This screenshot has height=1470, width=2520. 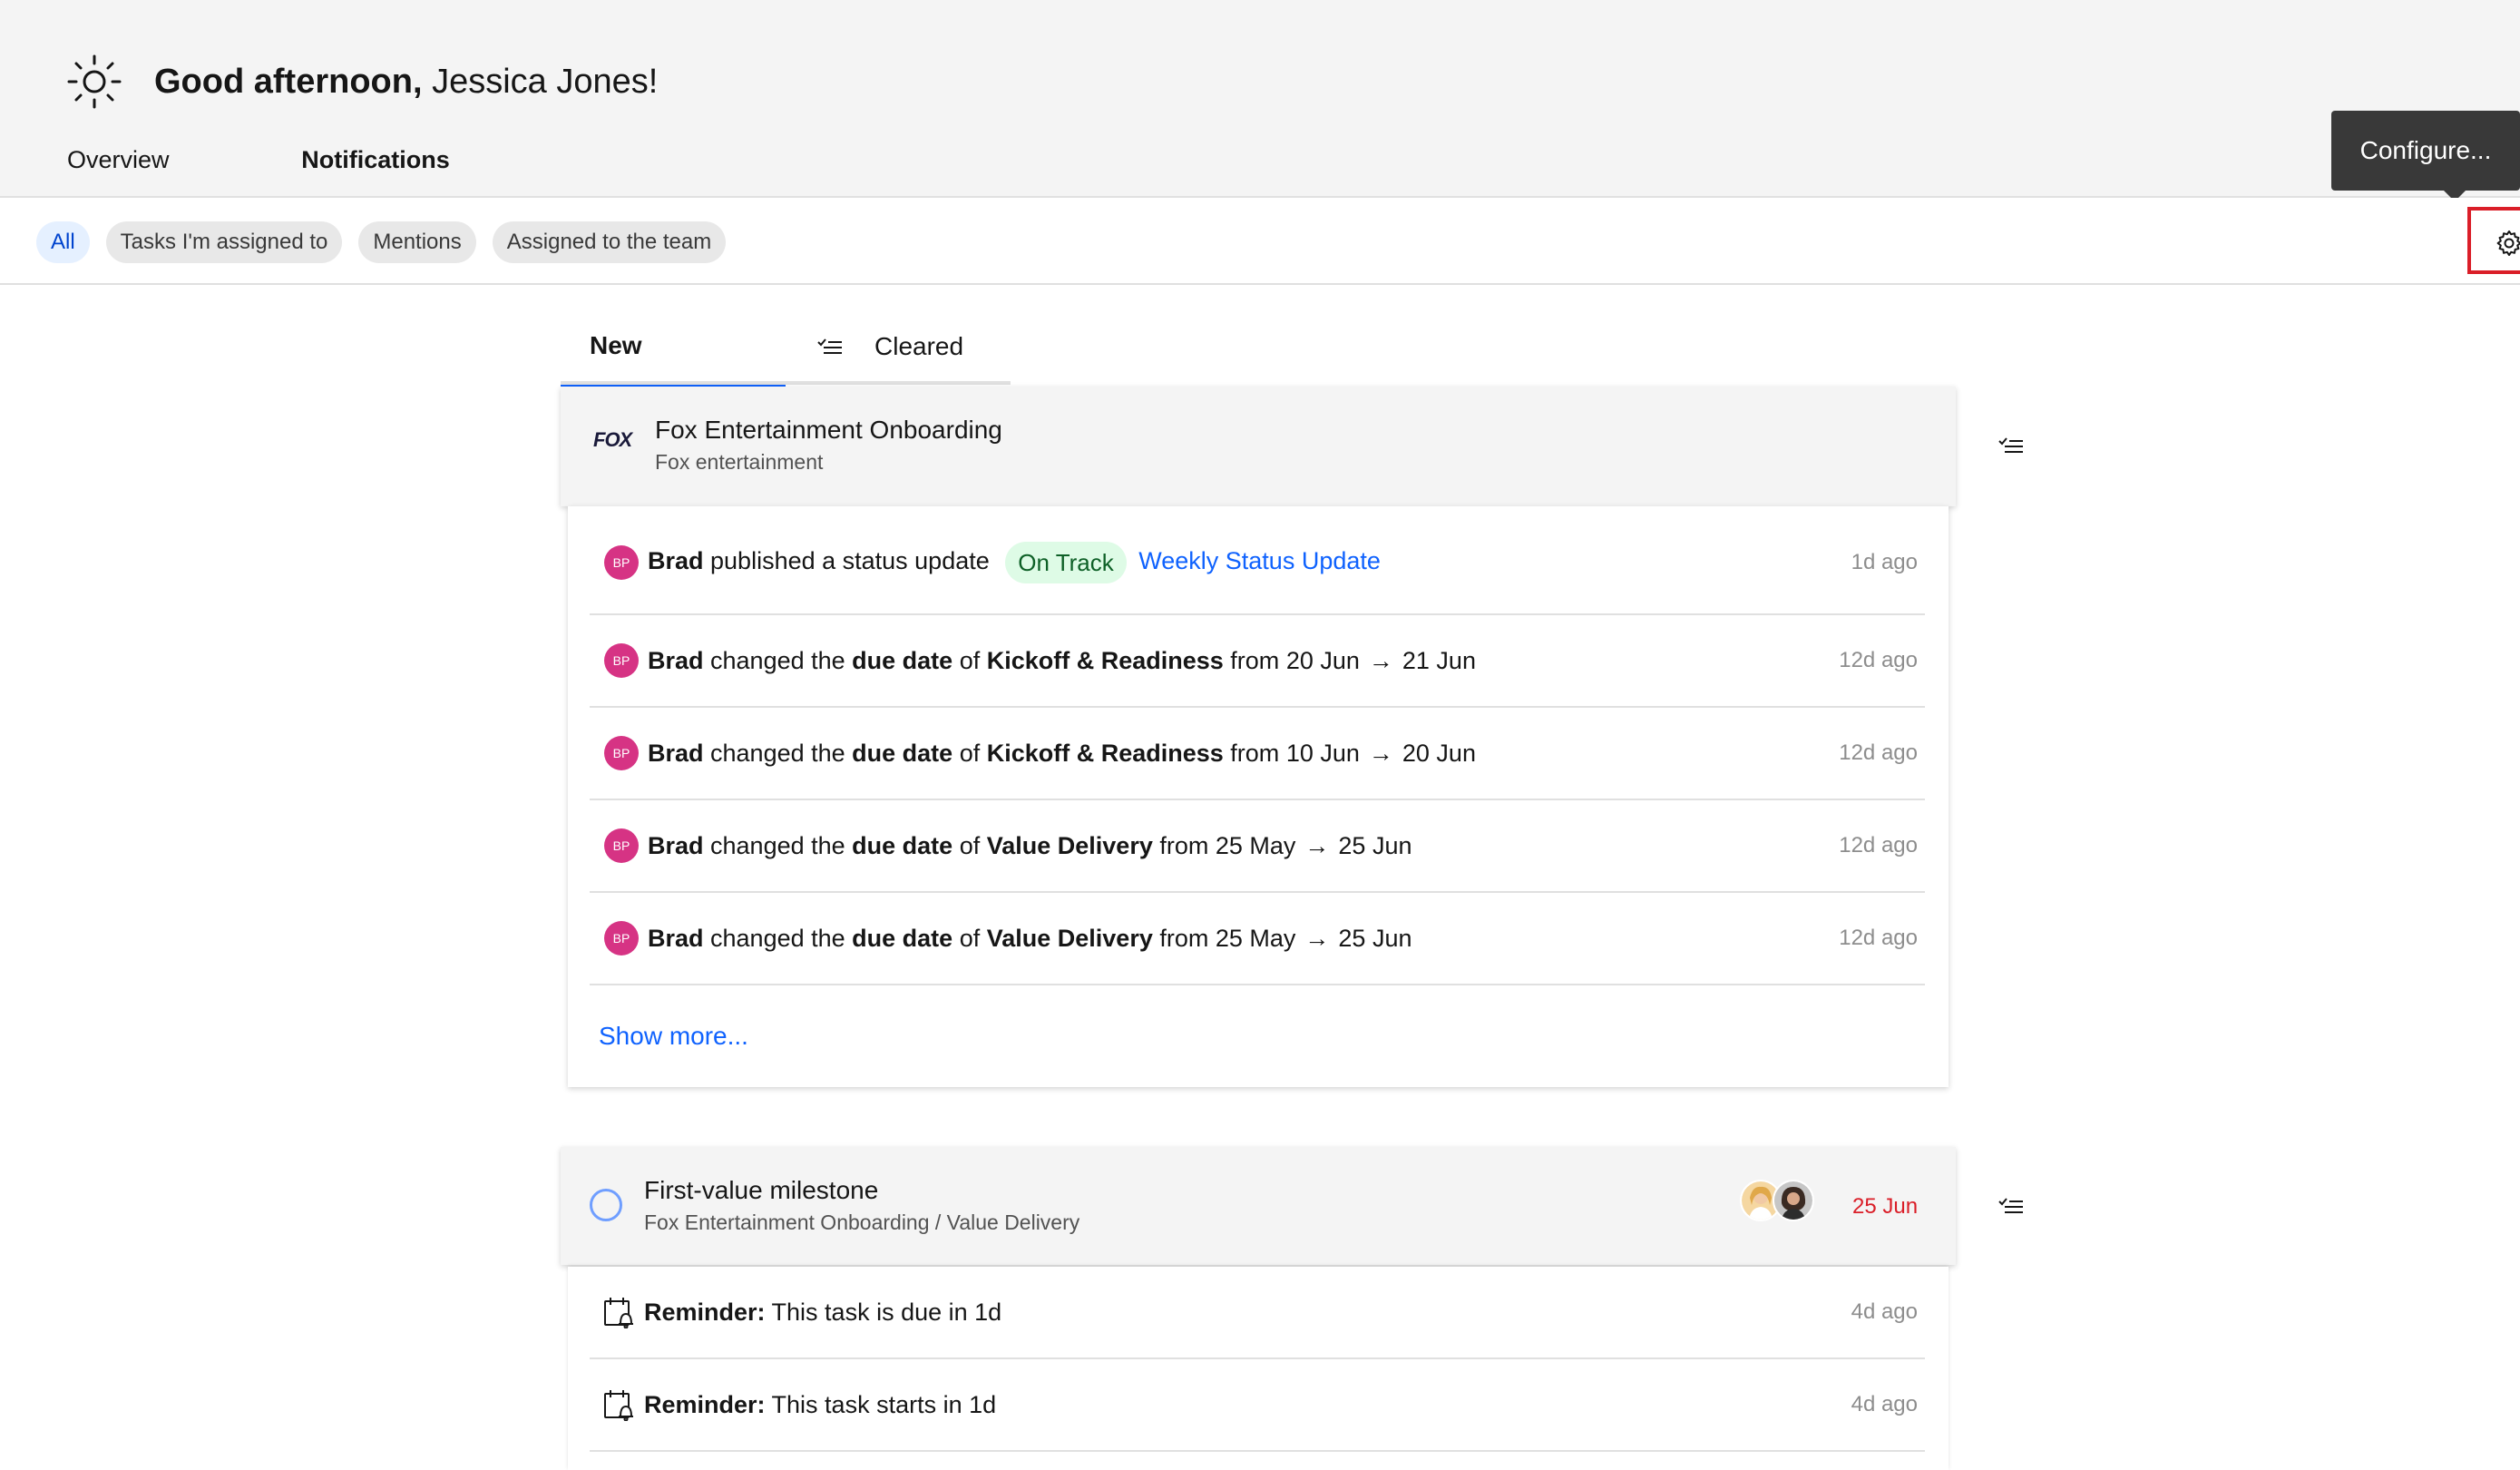 What do you see at coordinates (2494, 240) in the screenshot?
I see `configure-button` at bounding box center [2494, 240].